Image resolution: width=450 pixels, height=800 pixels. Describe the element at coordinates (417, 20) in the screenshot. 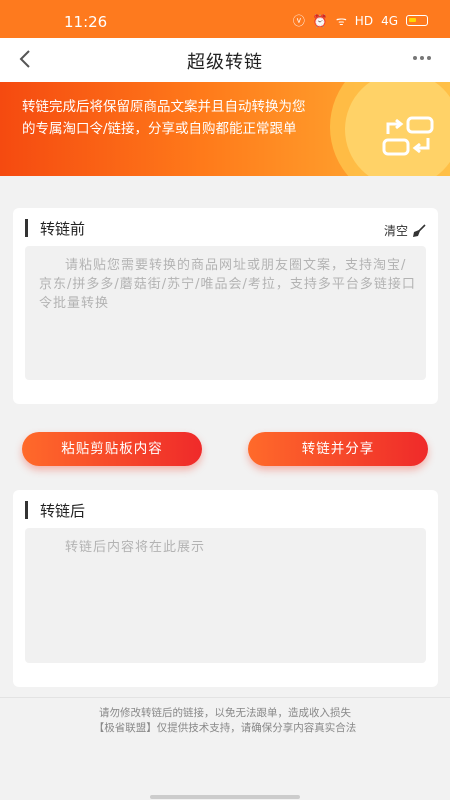

I see `battery-icon` at that location.